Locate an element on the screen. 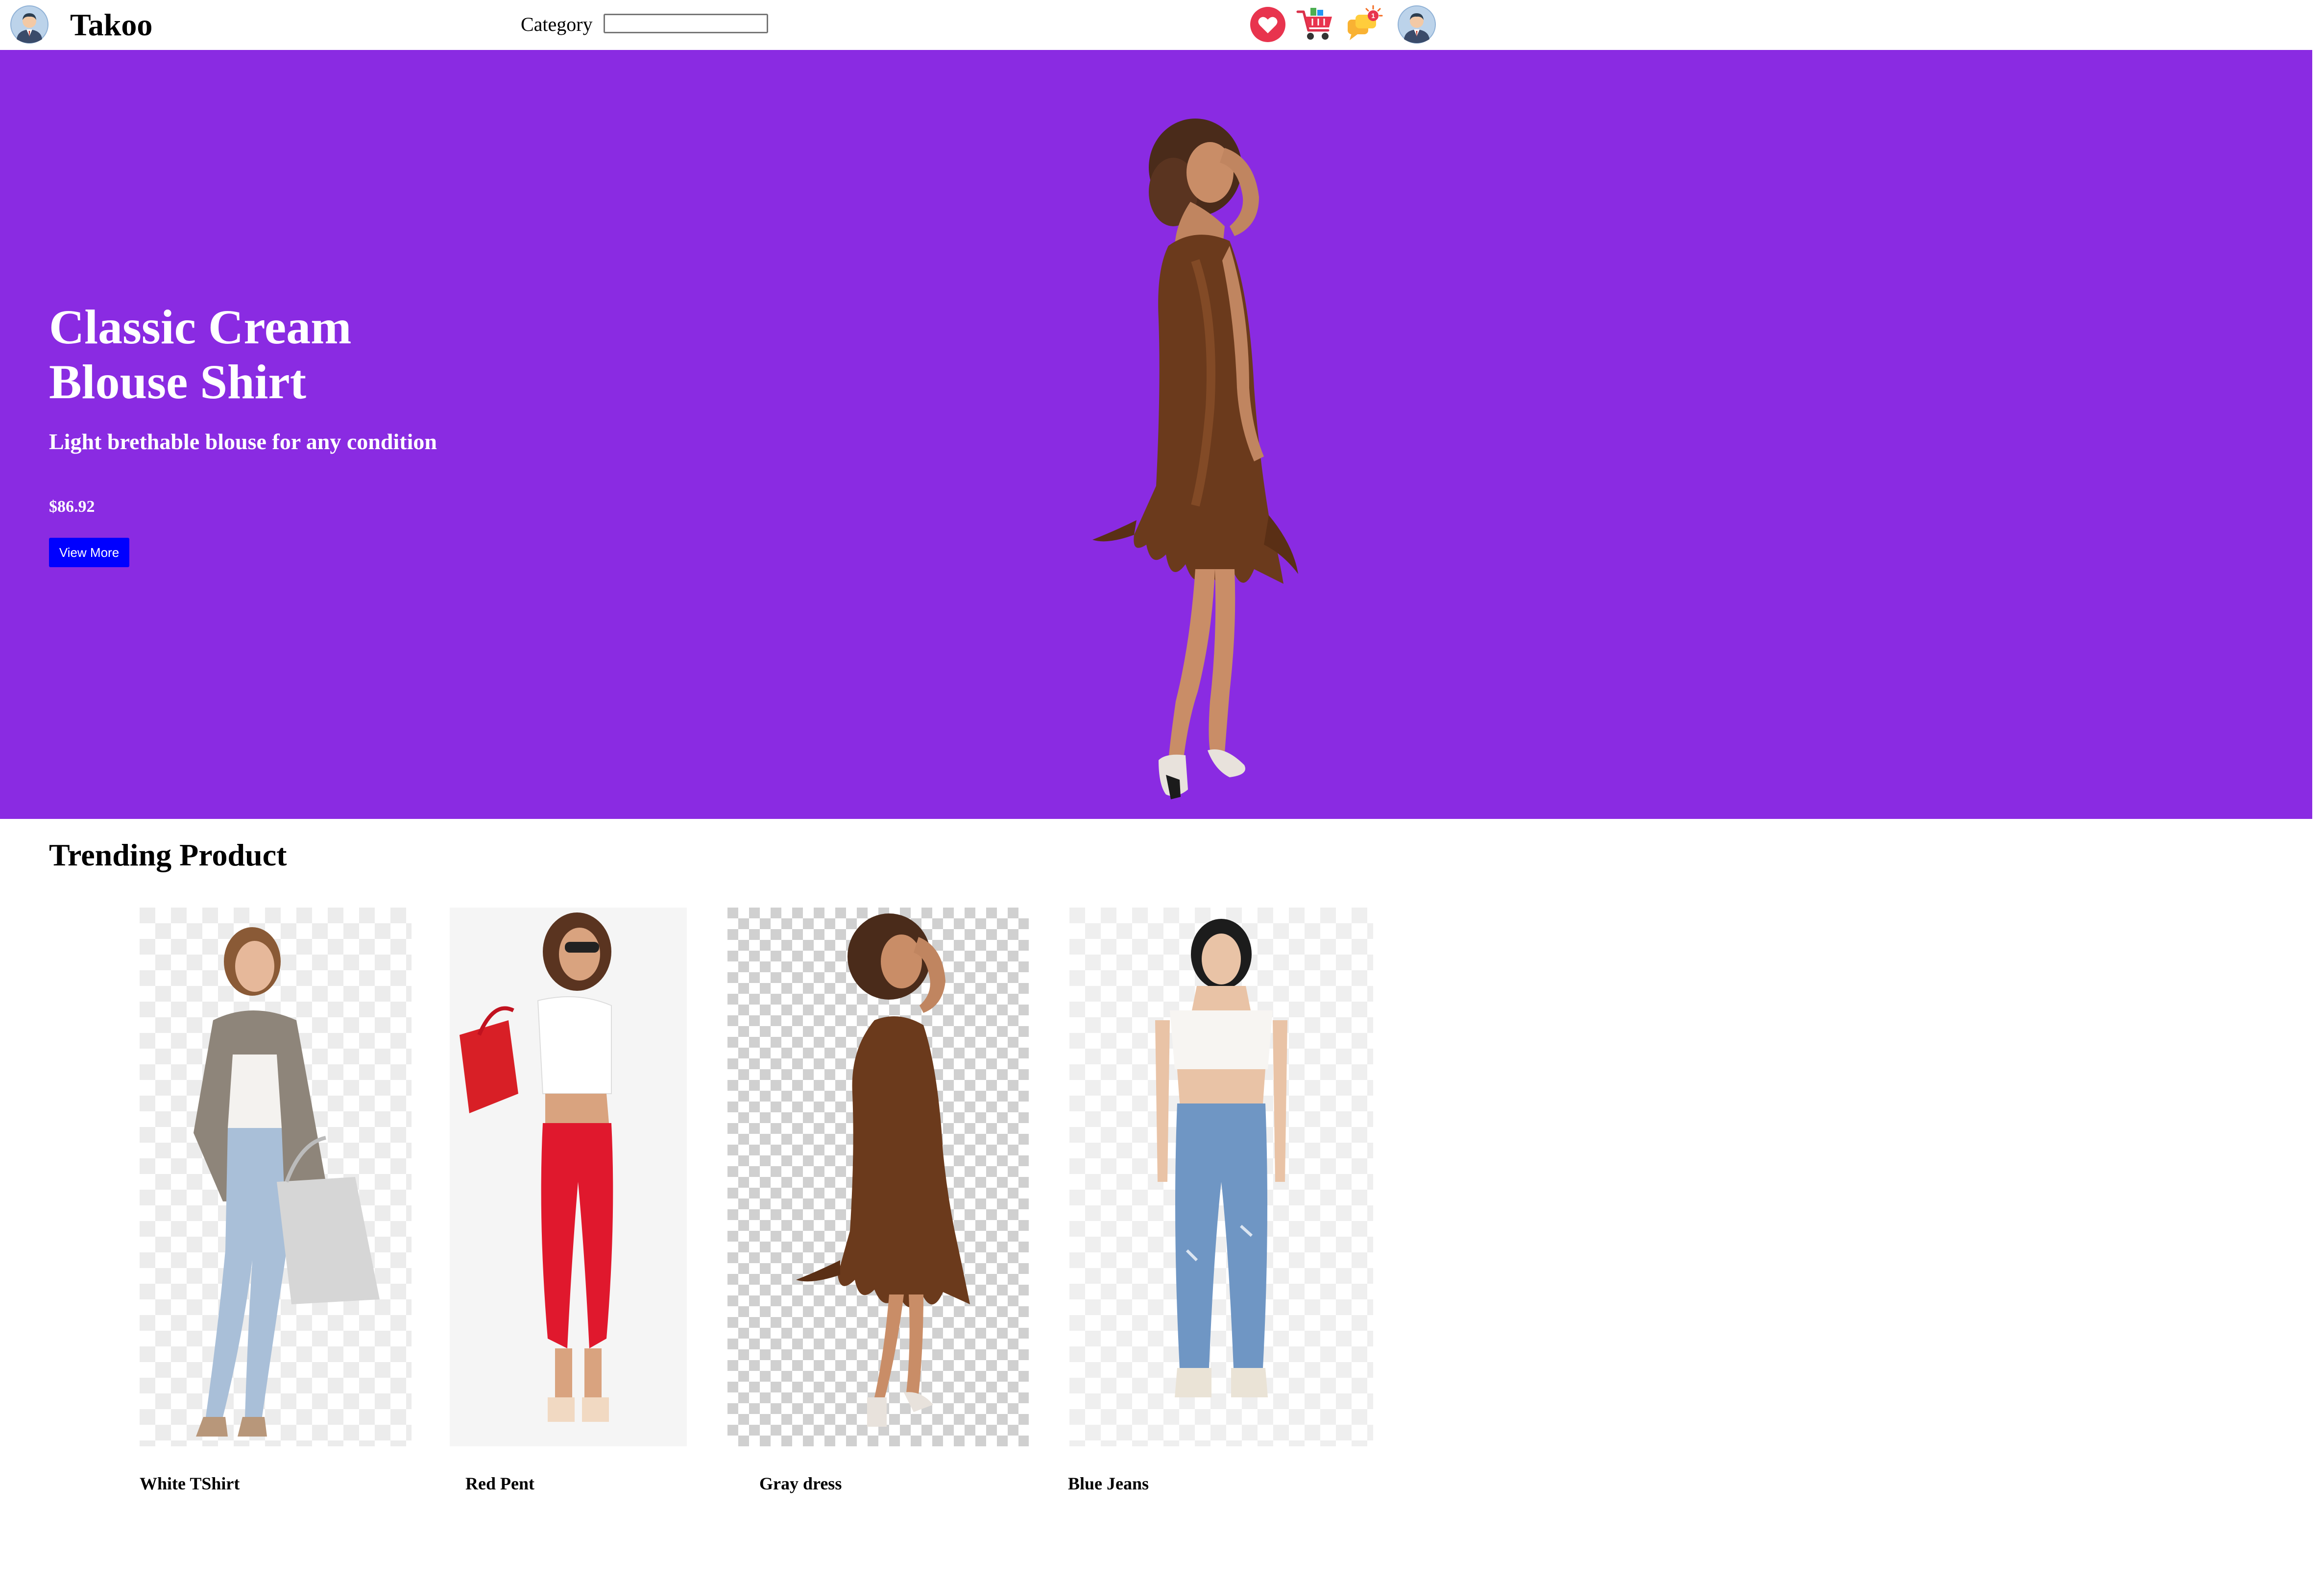  hero-title-line: Classic Cream is located at coordinates (200, 327).